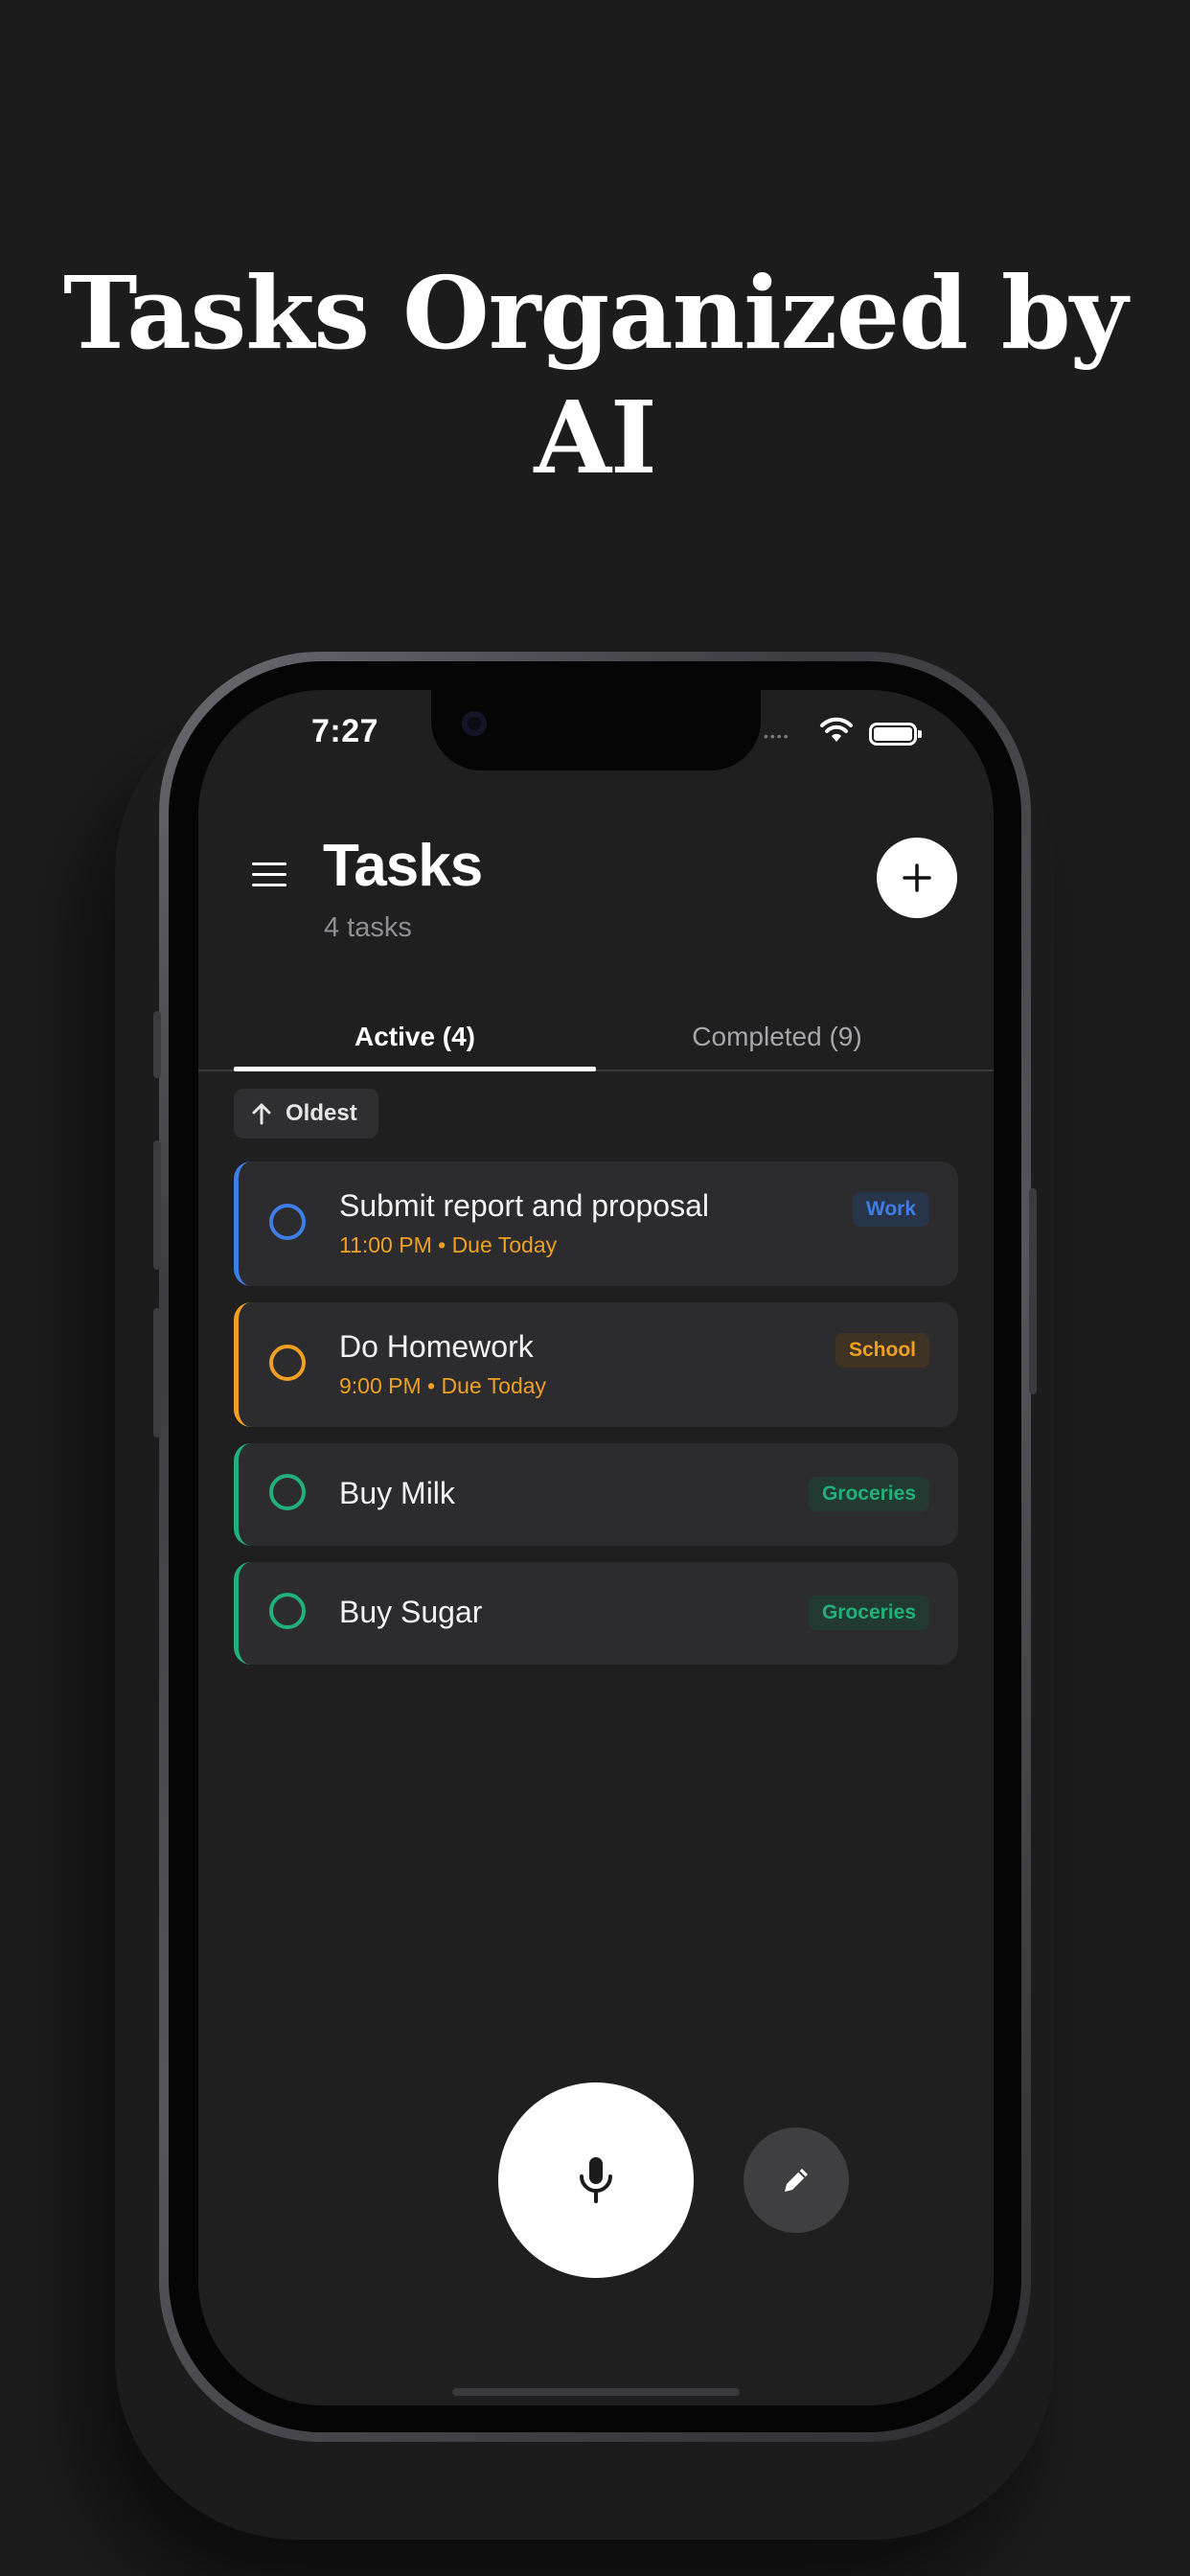 The image size is (1190, 2576). I want to click on voice-input-button, so click(596, 2180).